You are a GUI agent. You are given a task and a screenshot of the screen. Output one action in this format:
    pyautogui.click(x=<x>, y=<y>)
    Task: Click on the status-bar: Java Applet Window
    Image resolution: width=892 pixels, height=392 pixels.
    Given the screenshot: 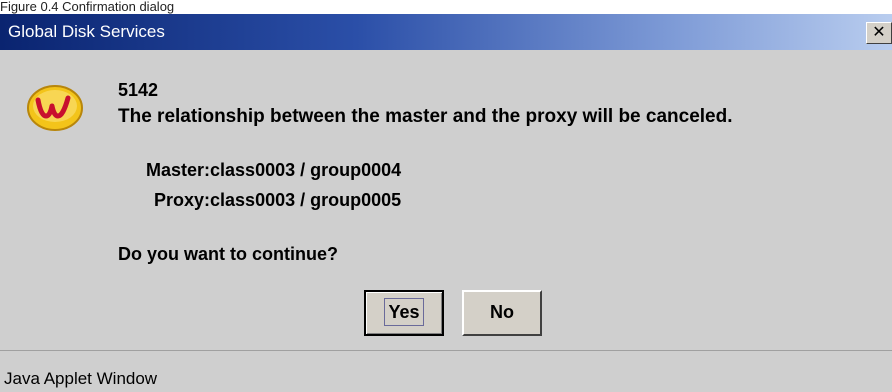 What is the action you would take?
    pyautogui.click(x=446, y=371)
    